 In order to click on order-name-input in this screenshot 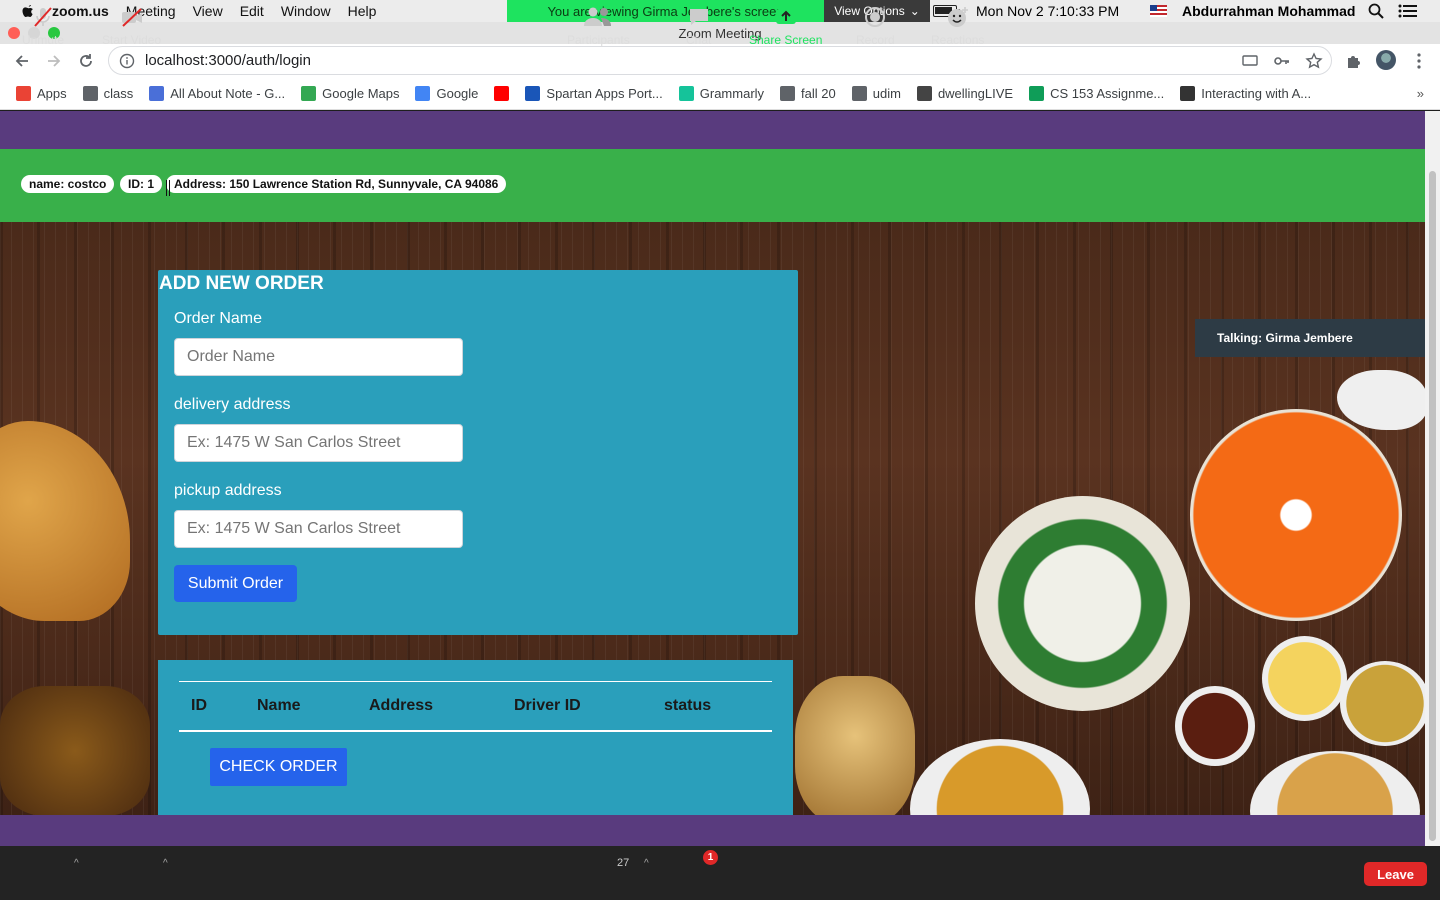, I will do `click(318, 357)`.